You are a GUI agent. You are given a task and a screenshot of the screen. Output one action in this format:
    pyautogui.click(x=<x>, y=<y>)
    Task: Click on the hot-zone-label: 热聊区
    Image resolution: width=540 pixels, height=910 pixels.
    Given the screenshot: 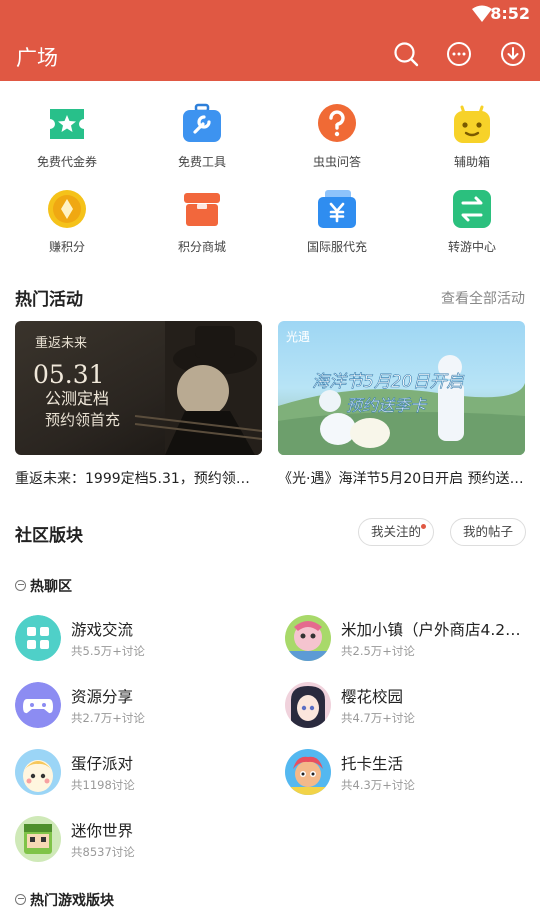 What is the action you would take?
    pyautogui.click(x=51, y=587)
    